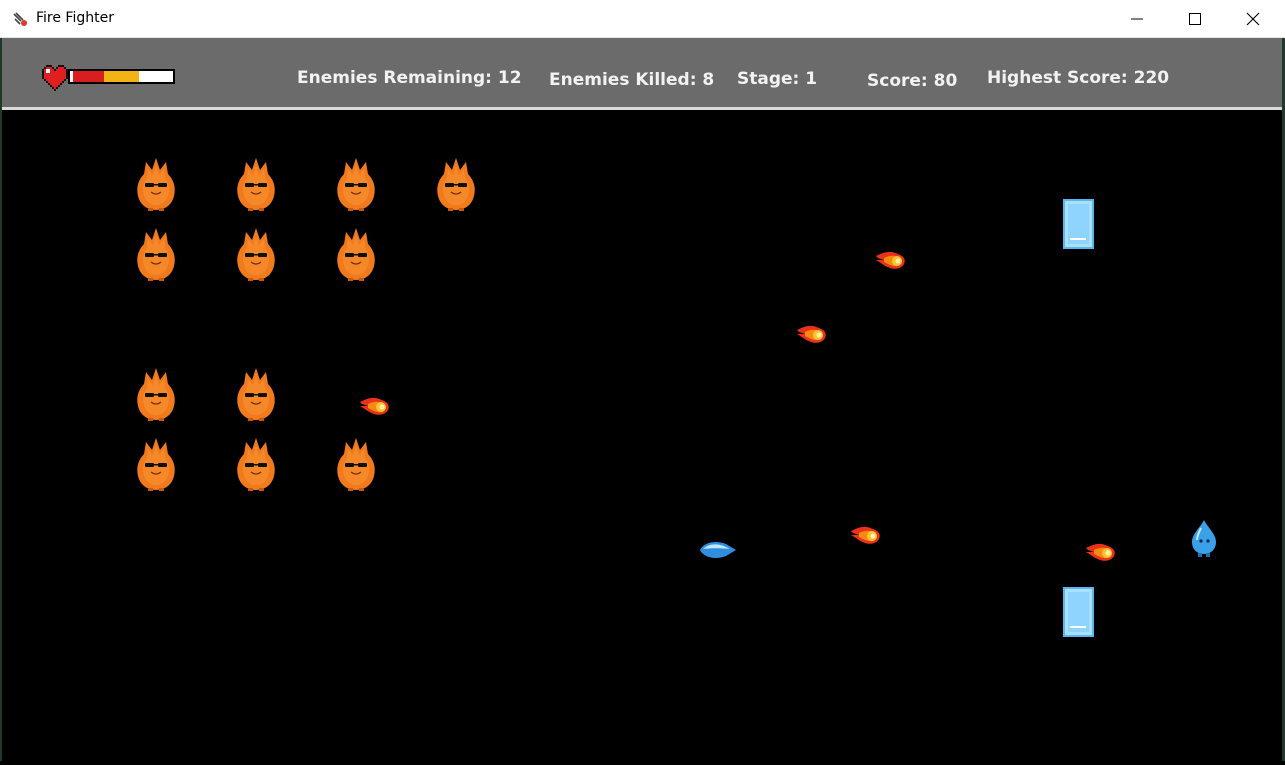 The image size is (1285, 765). Describe the element at coordinates (20, 19) in the screenshot. I see `app-icon` at that location.